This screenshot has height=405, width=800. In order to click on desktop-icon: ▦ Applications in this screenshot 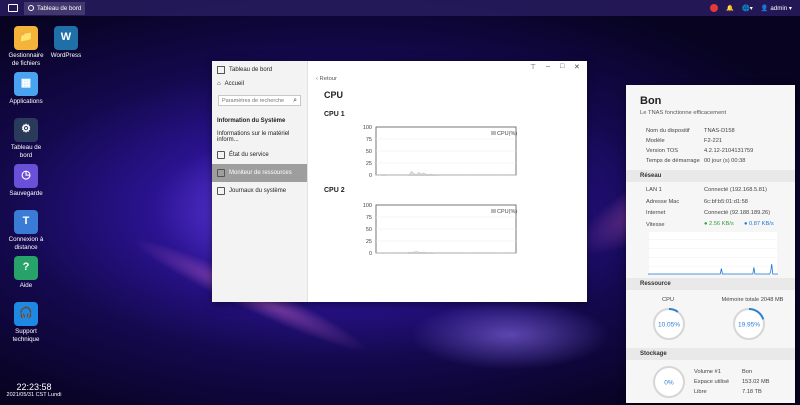, I will do `click(26, 89)`.